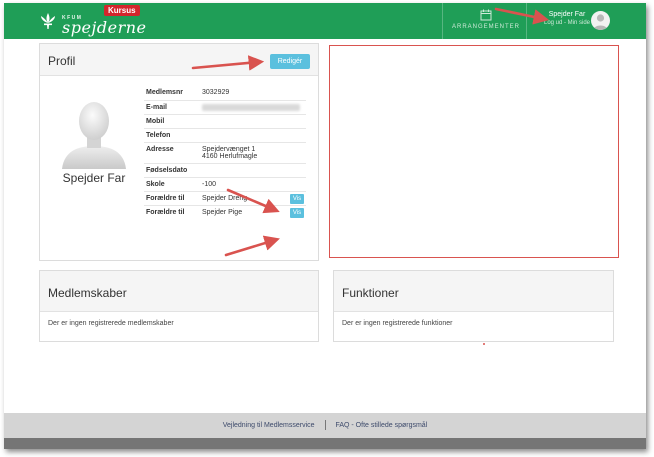  Describe the element at coordinates (485, 27) in the screenshot. I see `events-label: ARRANGEMENTER` at that location.